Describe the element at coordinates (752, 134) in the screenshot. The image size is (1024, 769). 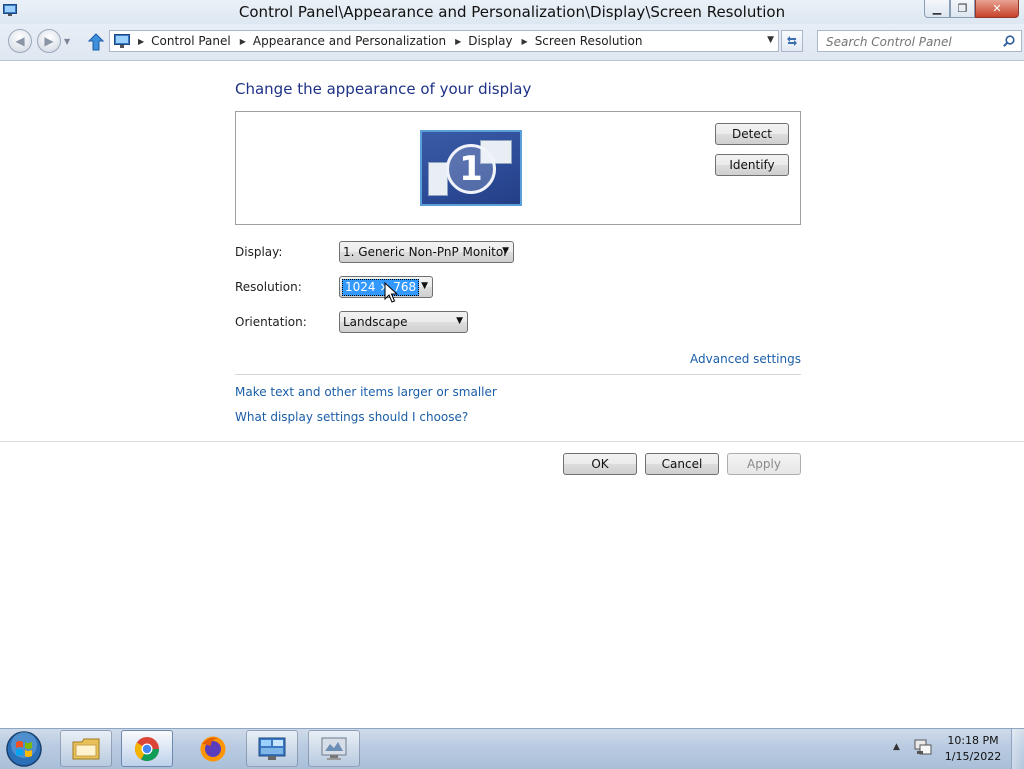
I see `detect-button: Detect` at that location.